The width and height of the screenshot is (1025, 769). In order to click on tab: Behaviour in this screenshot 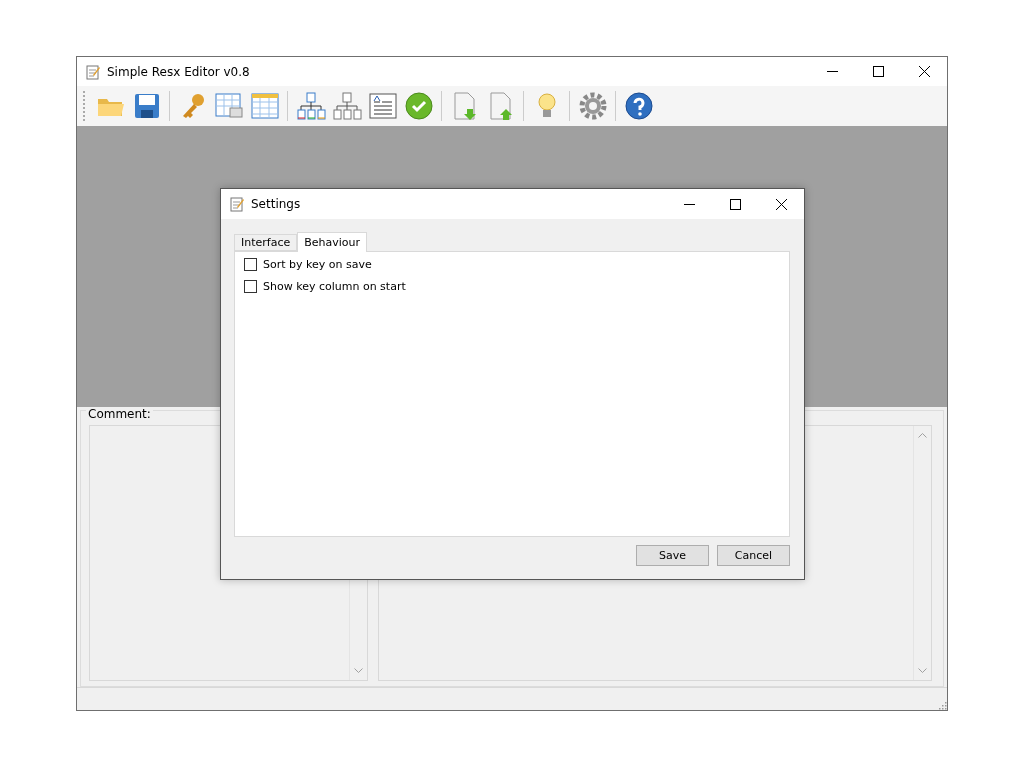, I will do `click(332, 242)`.